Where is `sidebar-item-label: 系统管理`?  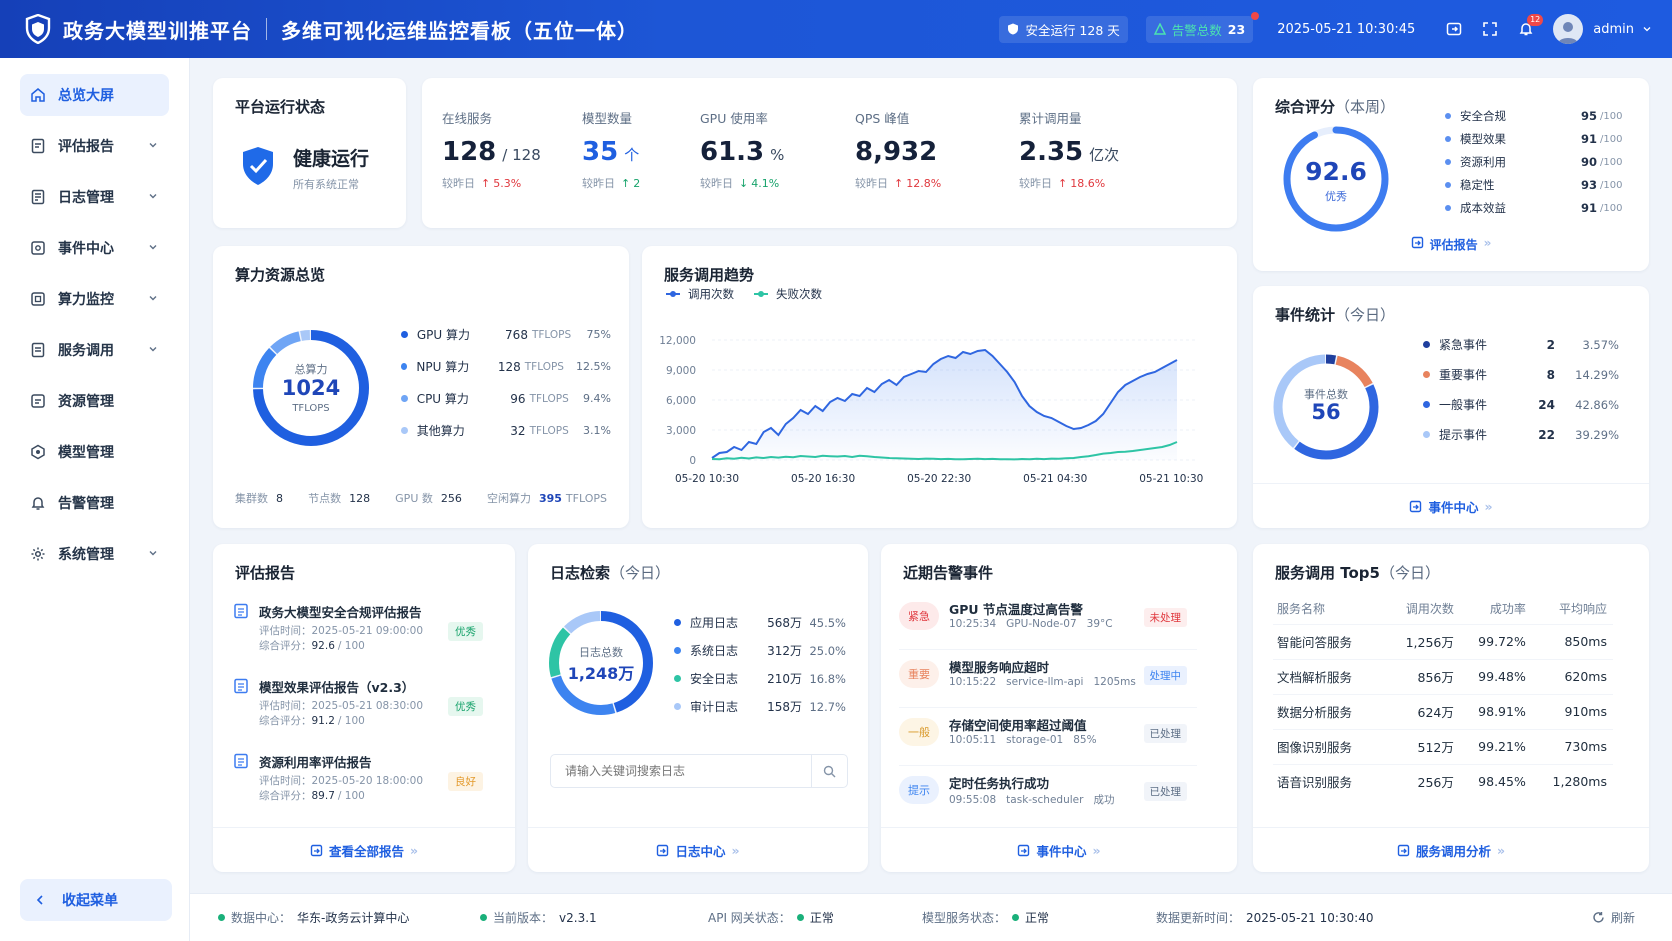
sidebar-item-label: 系统管理 is located at coordinates (86, 555).